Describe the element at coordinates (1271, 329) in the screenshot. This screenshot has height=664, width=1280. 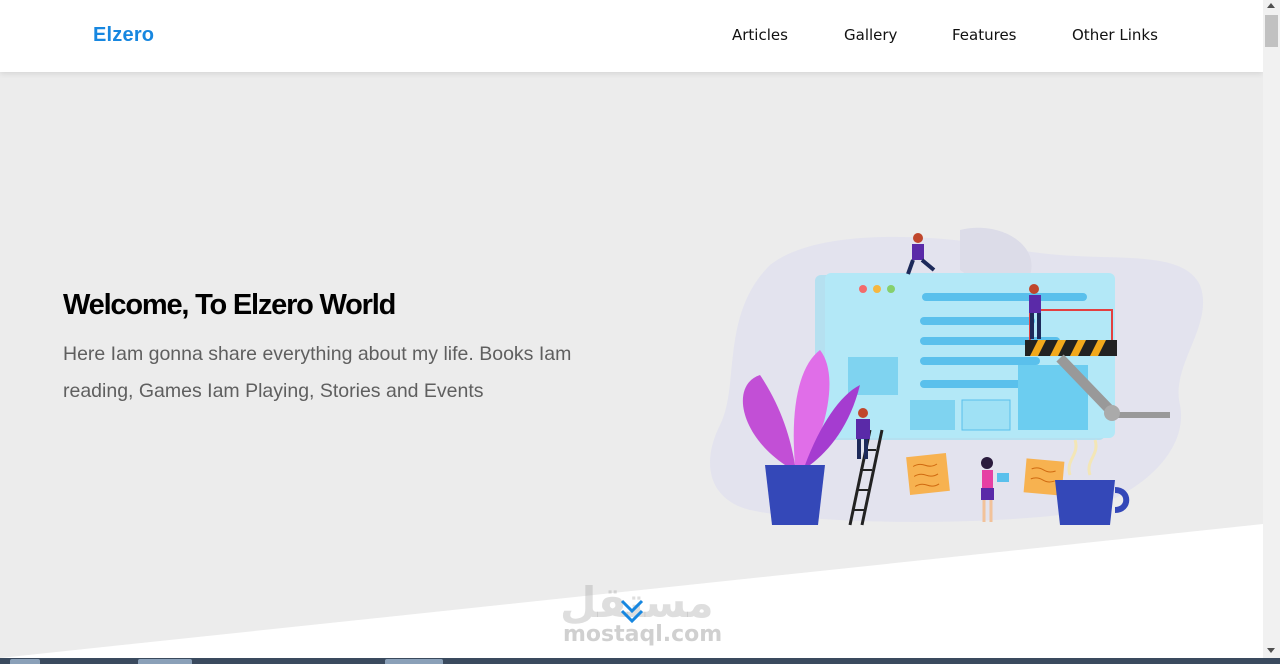
I see `vertical-scrollbar` at that location.